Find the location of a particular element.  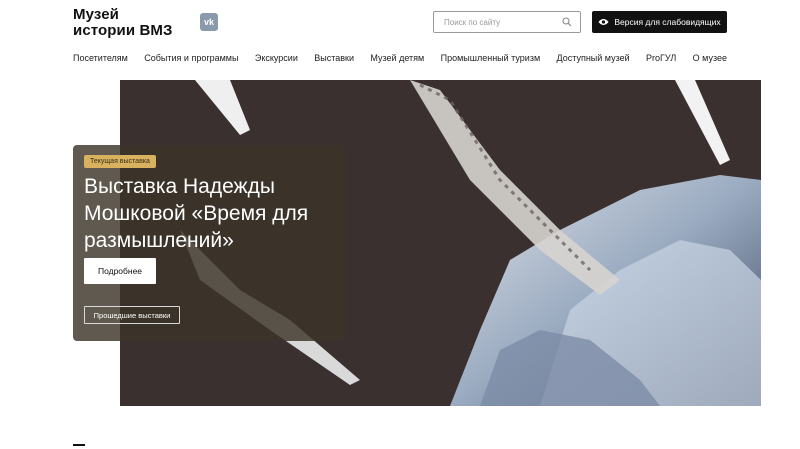

nav-item-visitors: Посетителям is located at coordinates (100, 58).